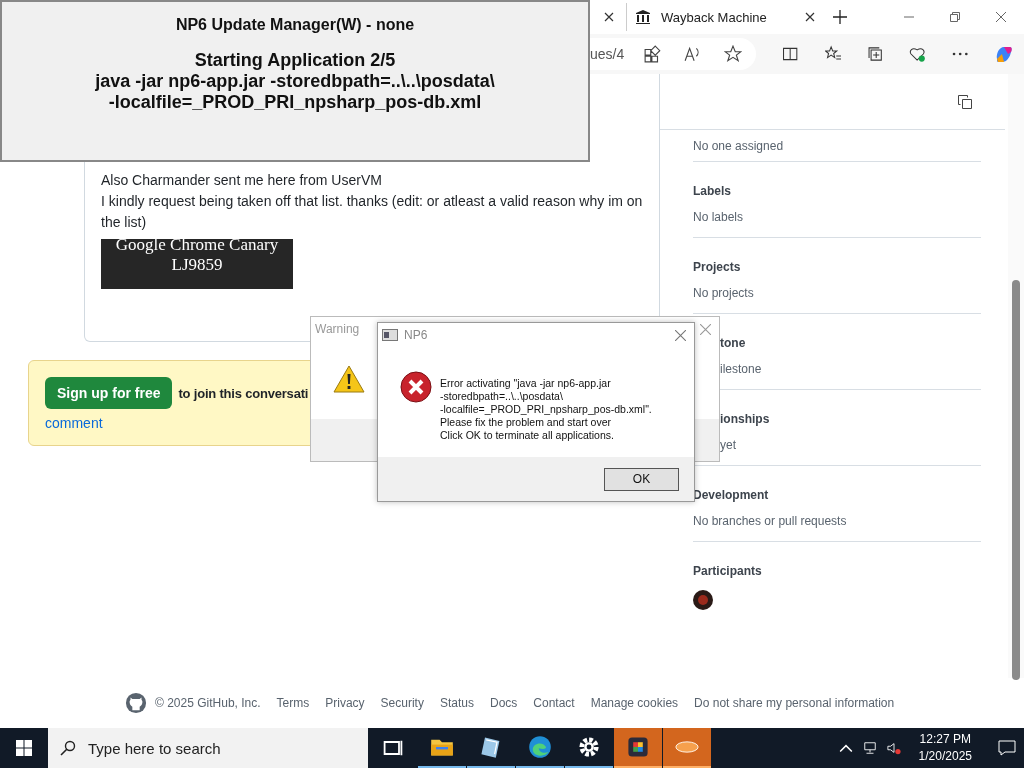  Describe the element at coordinates (416, 335) in the screenshot. I see `dialog-title: NP6` at that location.